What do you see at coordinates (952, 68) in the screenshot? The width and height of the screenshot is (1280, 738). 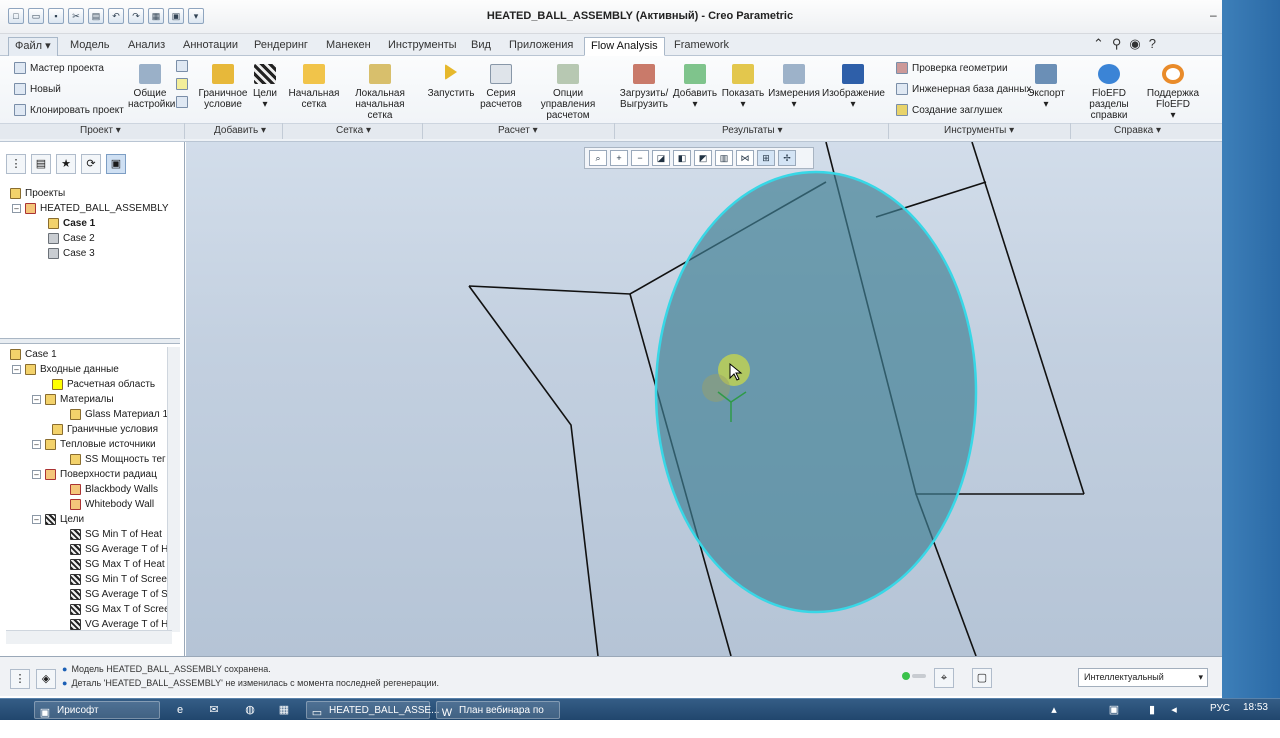 I see `check-geometry-button: Проверка геометрии` at bounding box center [952, 68].